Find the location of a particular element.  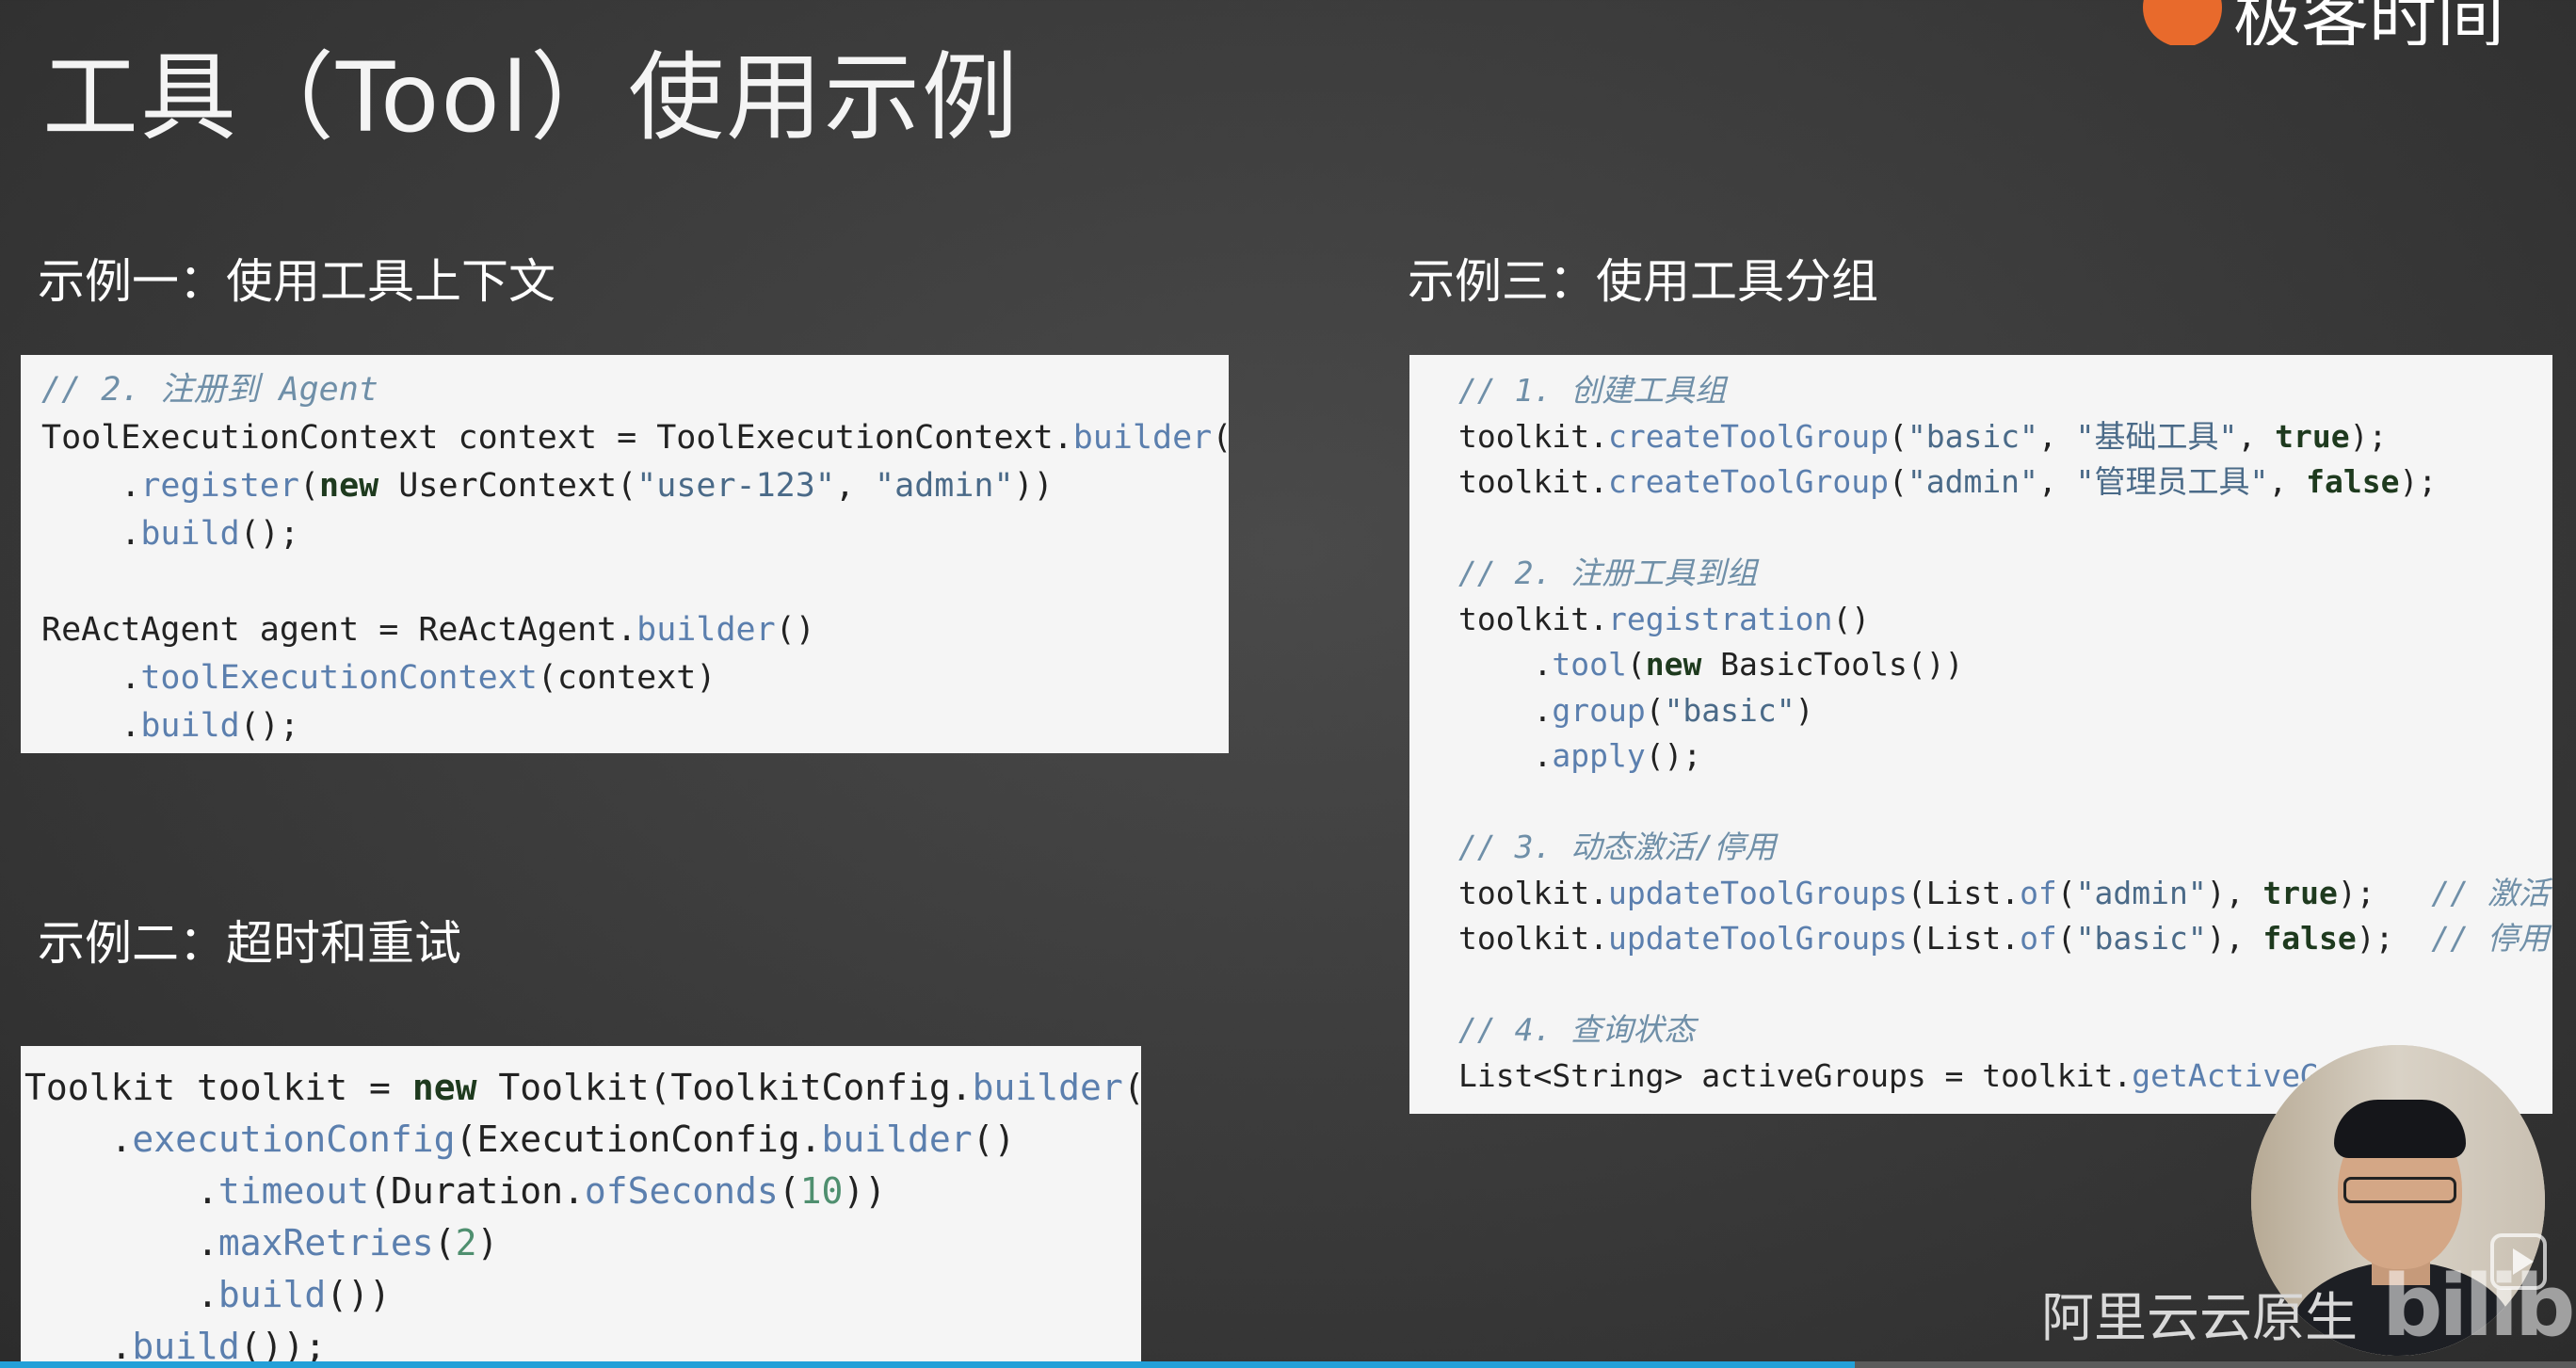

code-line: ReActAgent agent = ReActAgent.builder() is located at coordinates (635, 630).